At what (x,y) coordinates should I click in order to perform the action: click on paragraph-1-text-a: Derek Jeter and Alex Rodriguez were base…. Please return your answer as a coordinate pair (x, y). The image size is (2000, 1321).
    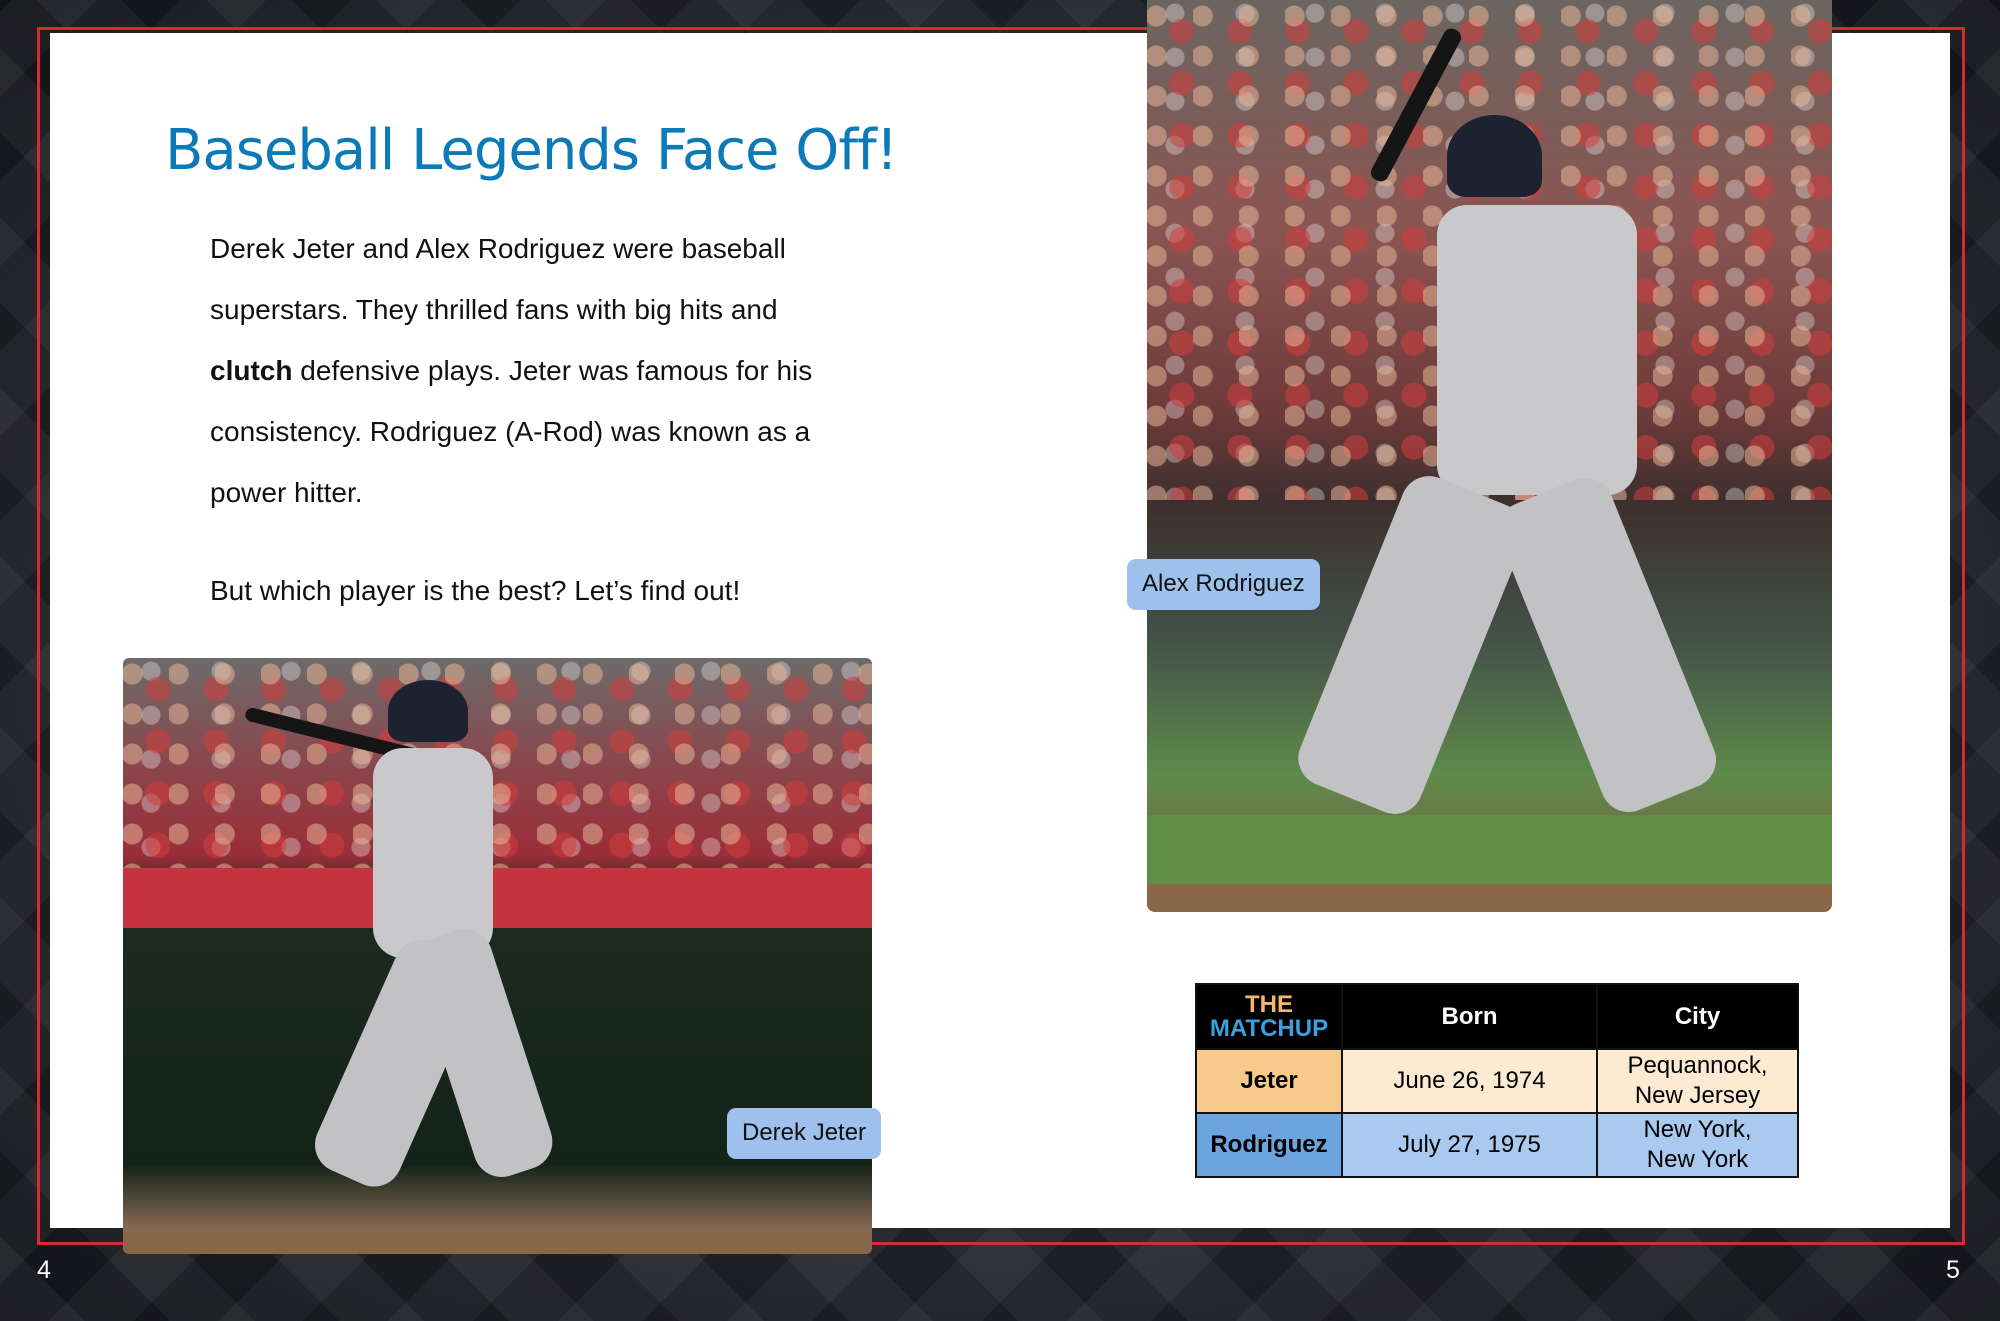
    Looking at the image, I should click on (498, 279).